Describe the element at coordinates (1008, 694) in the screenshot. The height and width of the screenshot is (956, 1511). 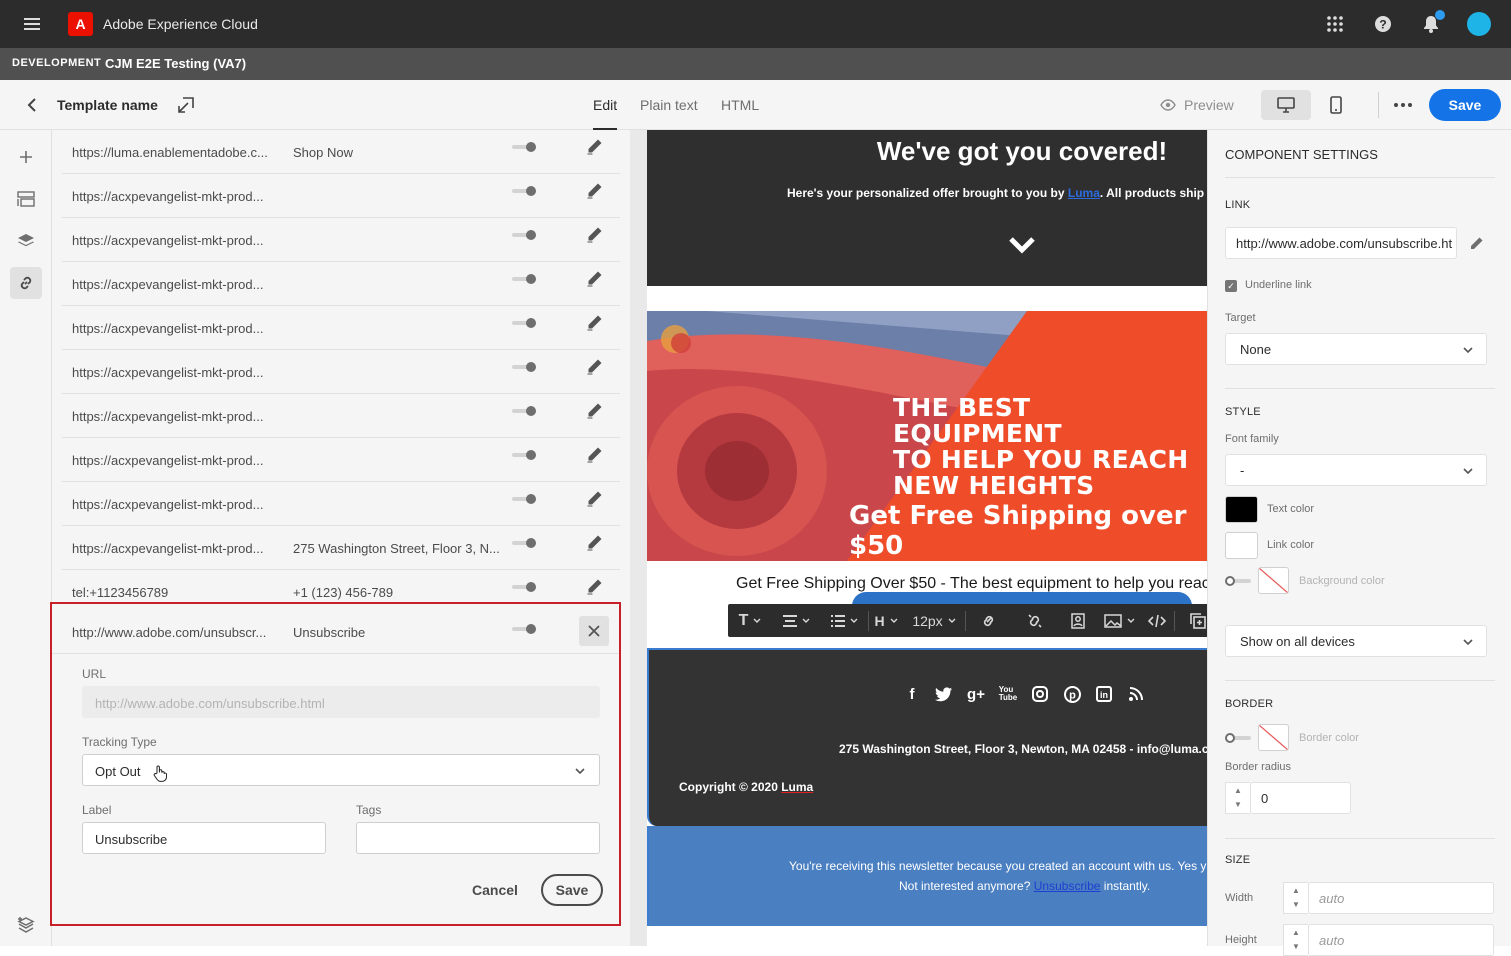
I see `youtube-icon: You Tube` at that location.